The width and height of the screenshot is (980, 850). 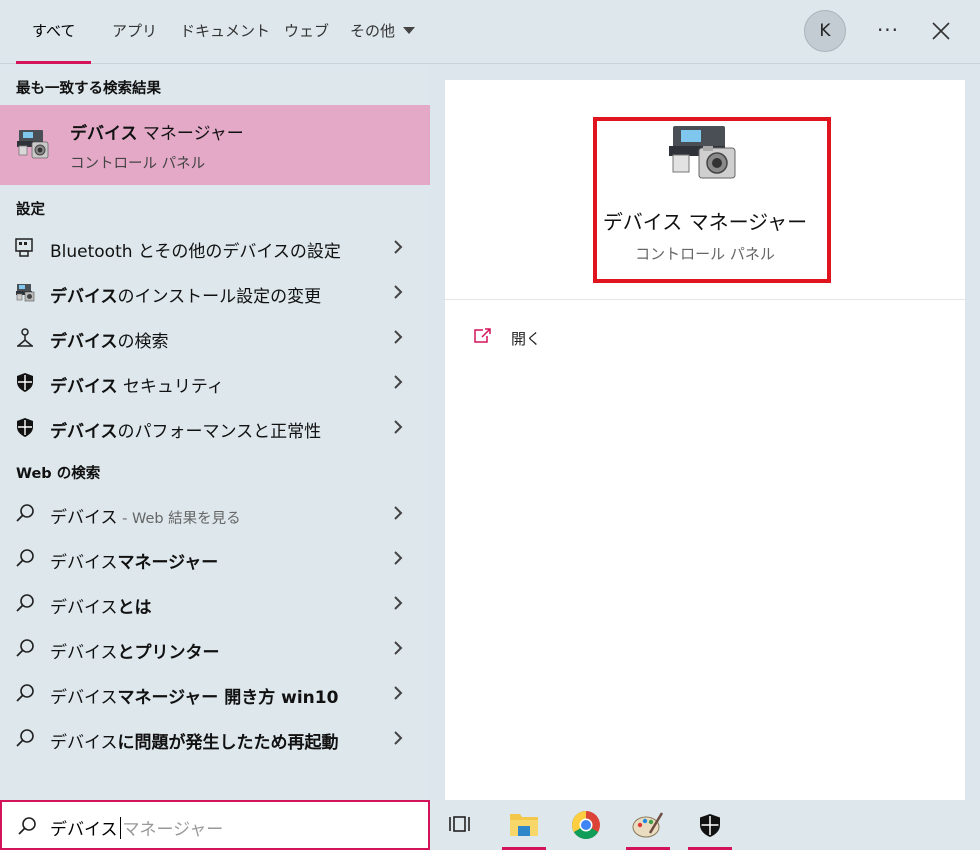 I want to click on tab-apps: アプリ, so click(x=134, y=32).